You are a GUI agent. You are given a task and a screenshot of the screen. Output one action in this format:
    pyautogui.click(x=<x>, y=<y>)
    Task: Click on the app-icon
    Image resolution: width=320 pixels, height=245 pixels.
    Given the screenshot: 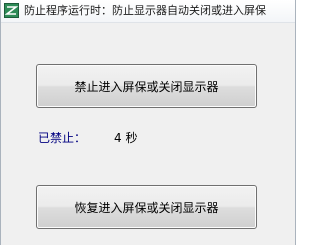 What is the action you would take?
    pyautogui.click(x=11, y=10)
    